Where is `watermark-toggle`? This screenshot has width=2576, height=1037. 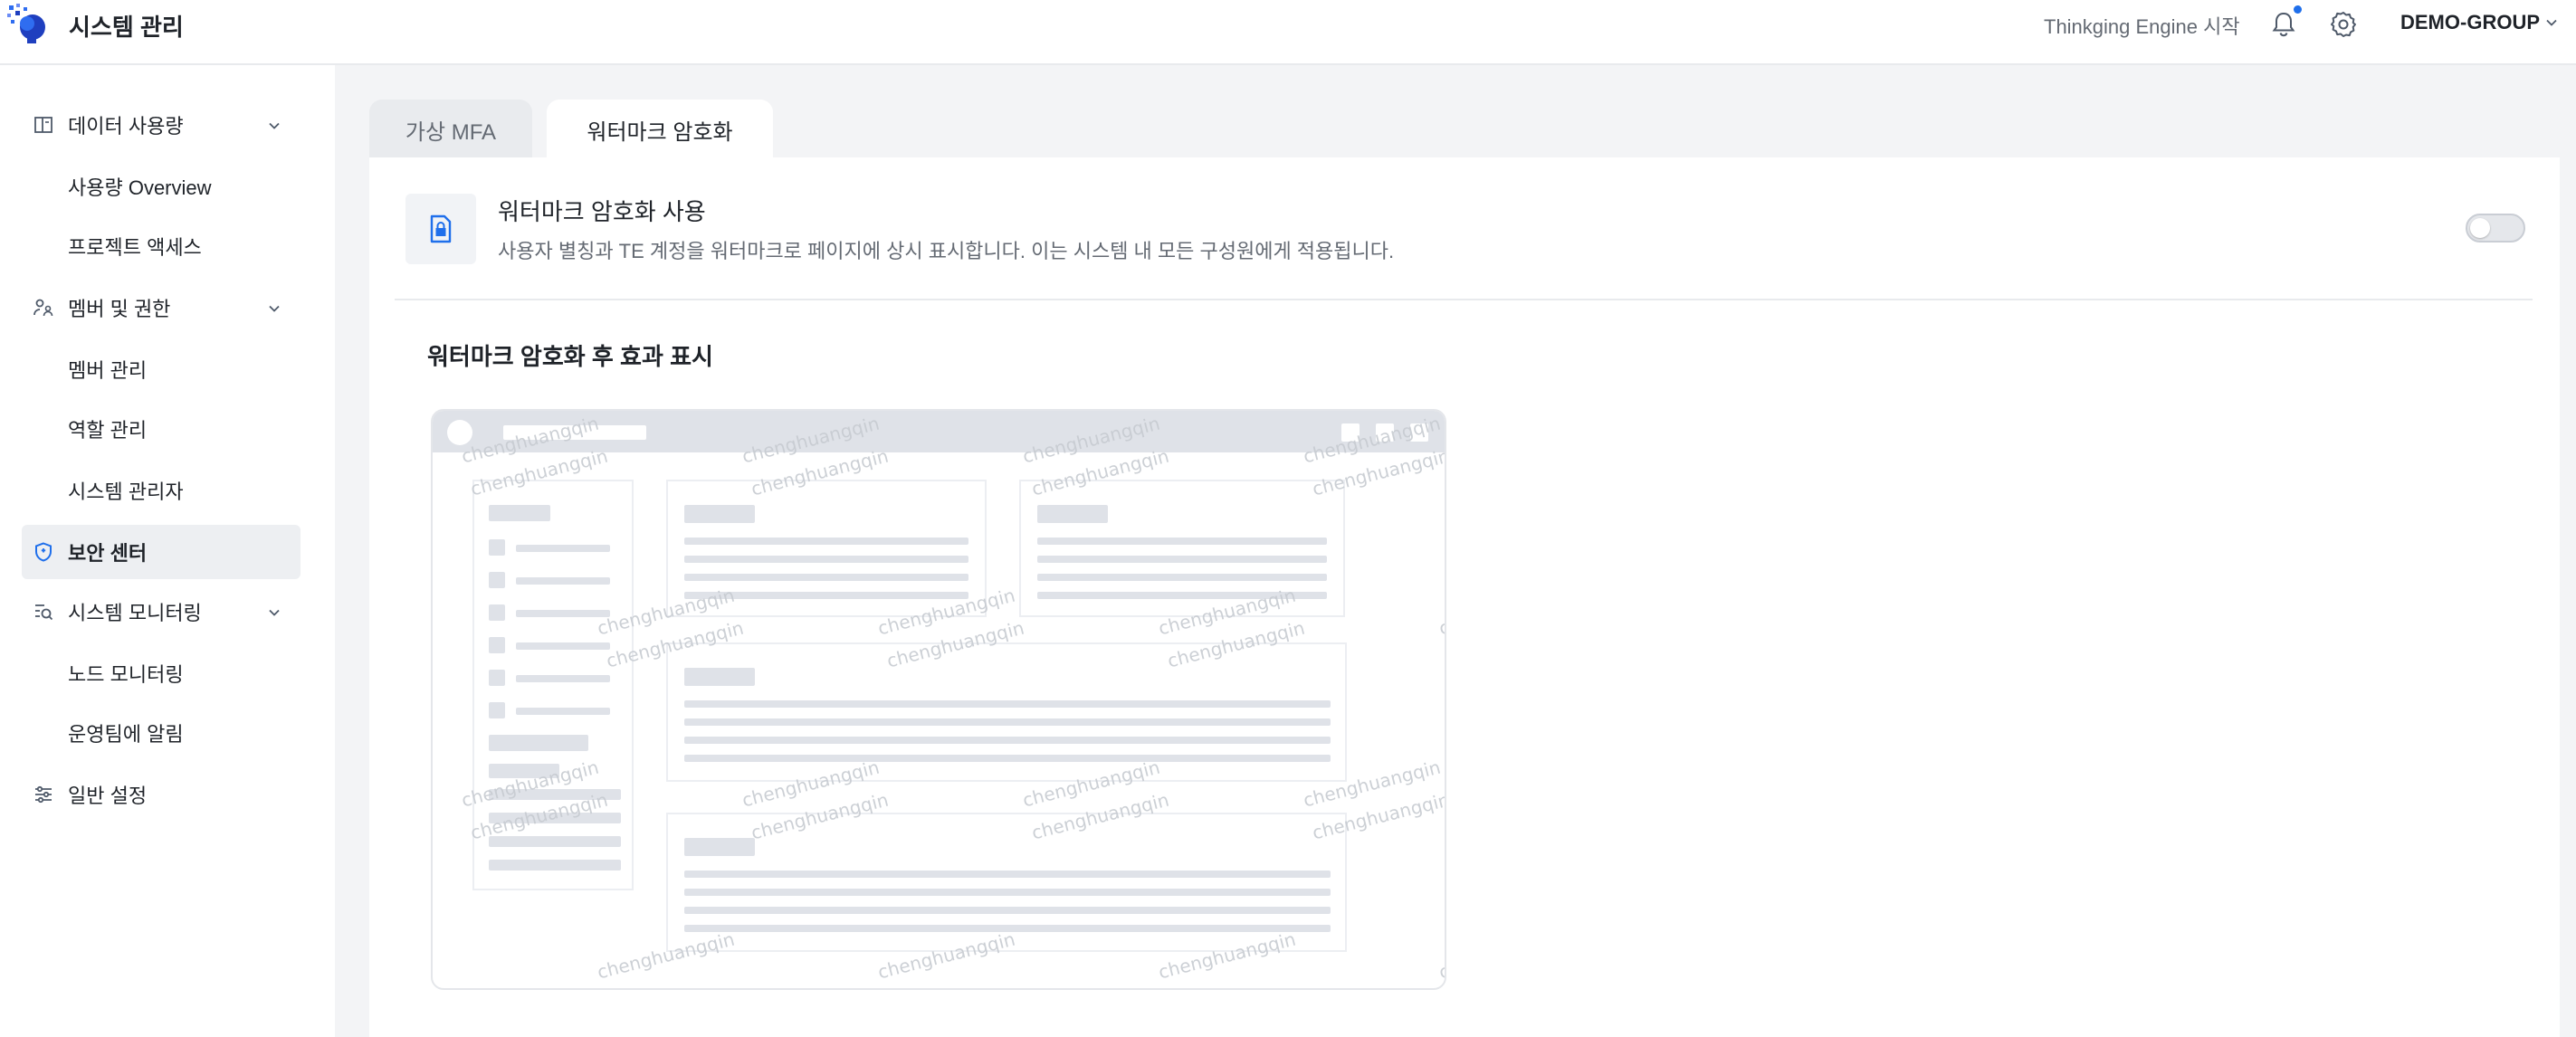
watermark-toggle is located at coordinates (2496, 228).